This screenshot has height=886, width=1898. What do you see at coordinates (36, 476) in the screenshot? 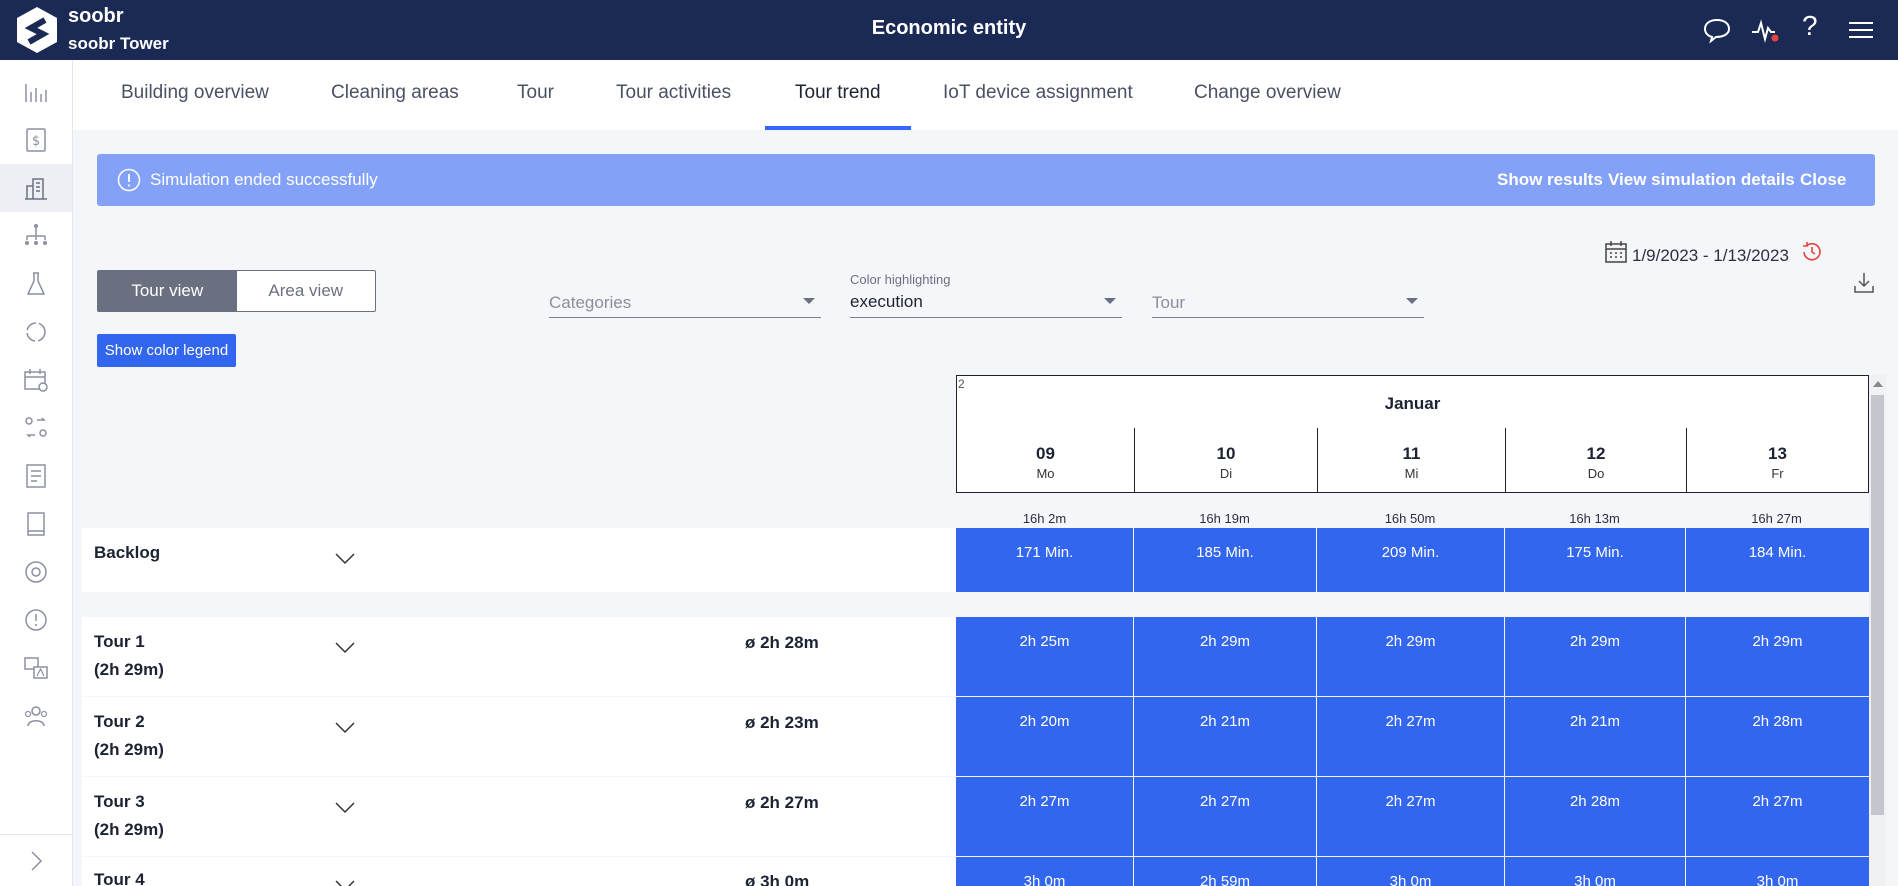
I see `document-list-icon` at bounding box center [36, 476].